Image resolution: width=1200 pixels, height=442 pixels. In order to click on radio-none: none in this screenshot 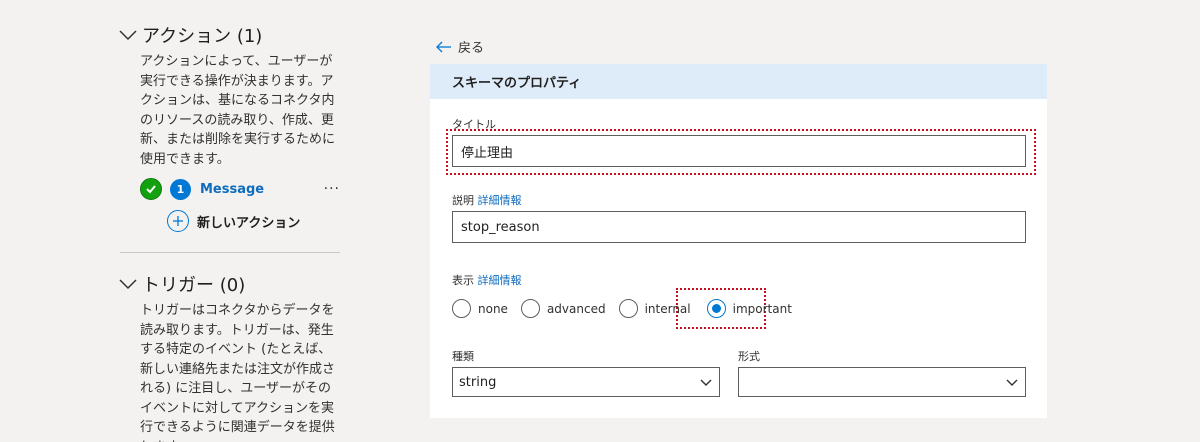, I will do `click(480, 308)`.